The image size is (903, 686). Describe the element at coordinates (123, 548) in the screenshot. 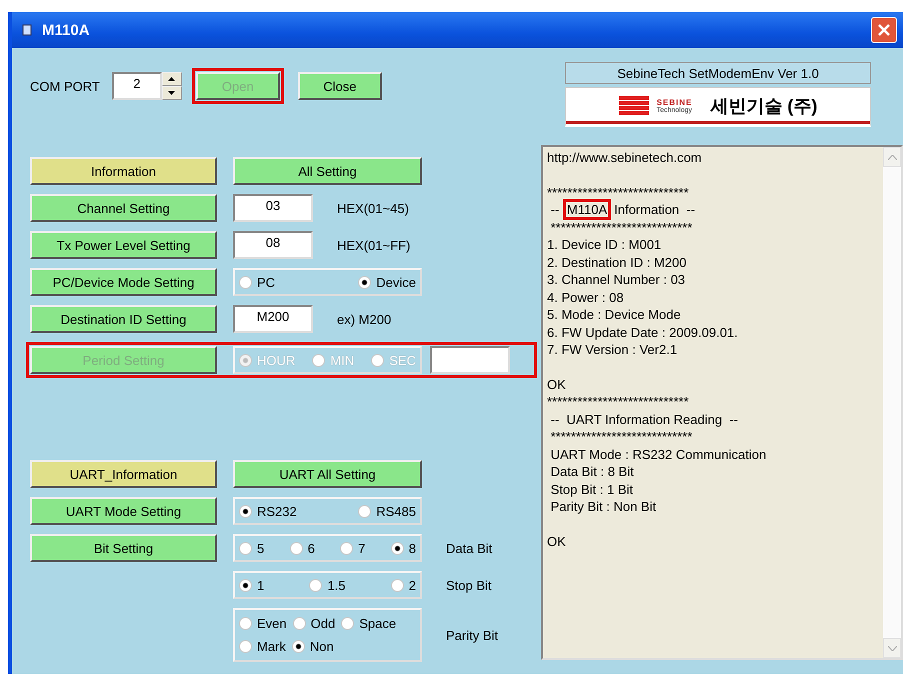

I see `setting-button: Bit Setting` at that location.